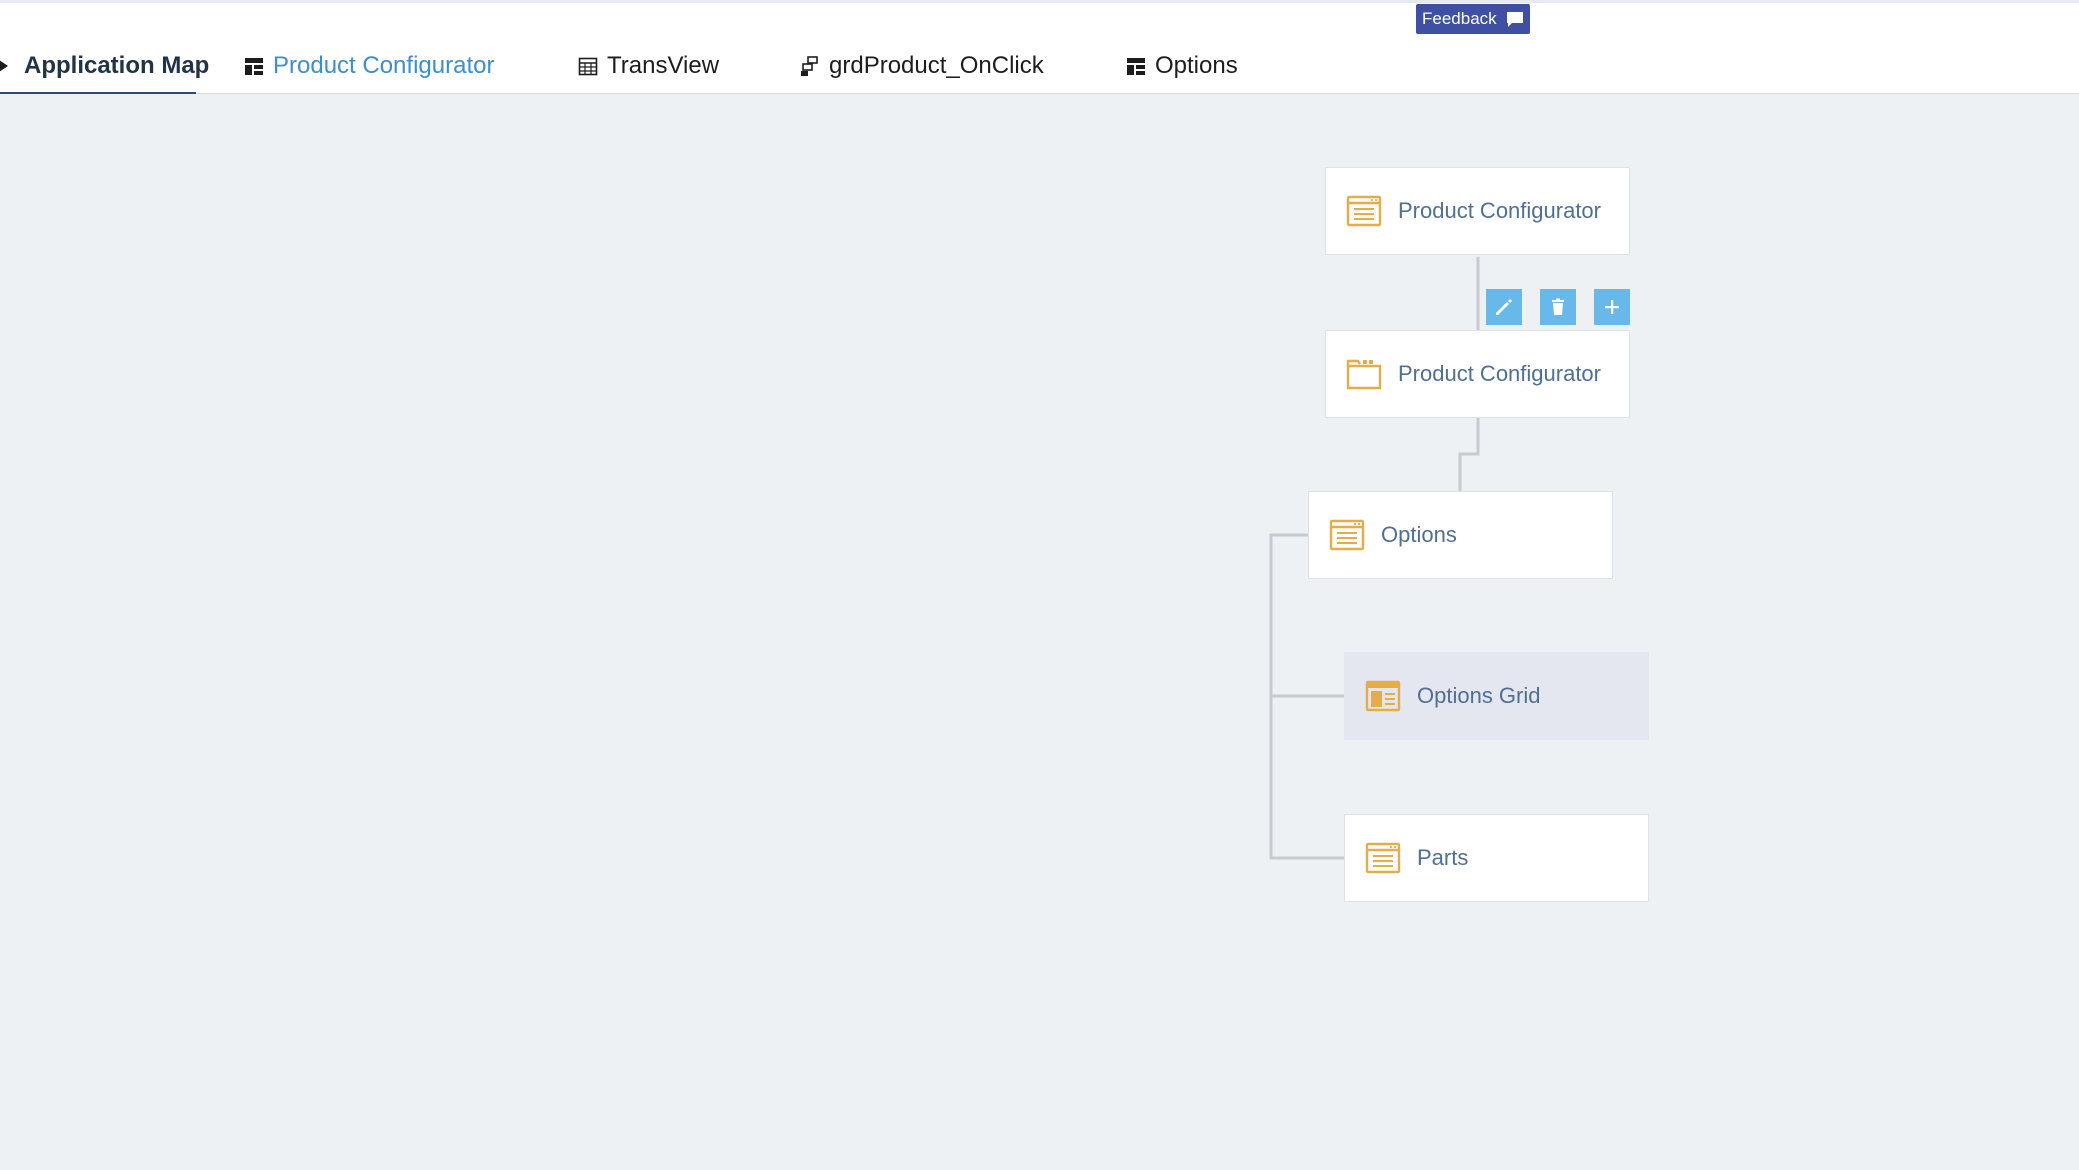  I want to click on delete-node-button, so click(1558, 307).